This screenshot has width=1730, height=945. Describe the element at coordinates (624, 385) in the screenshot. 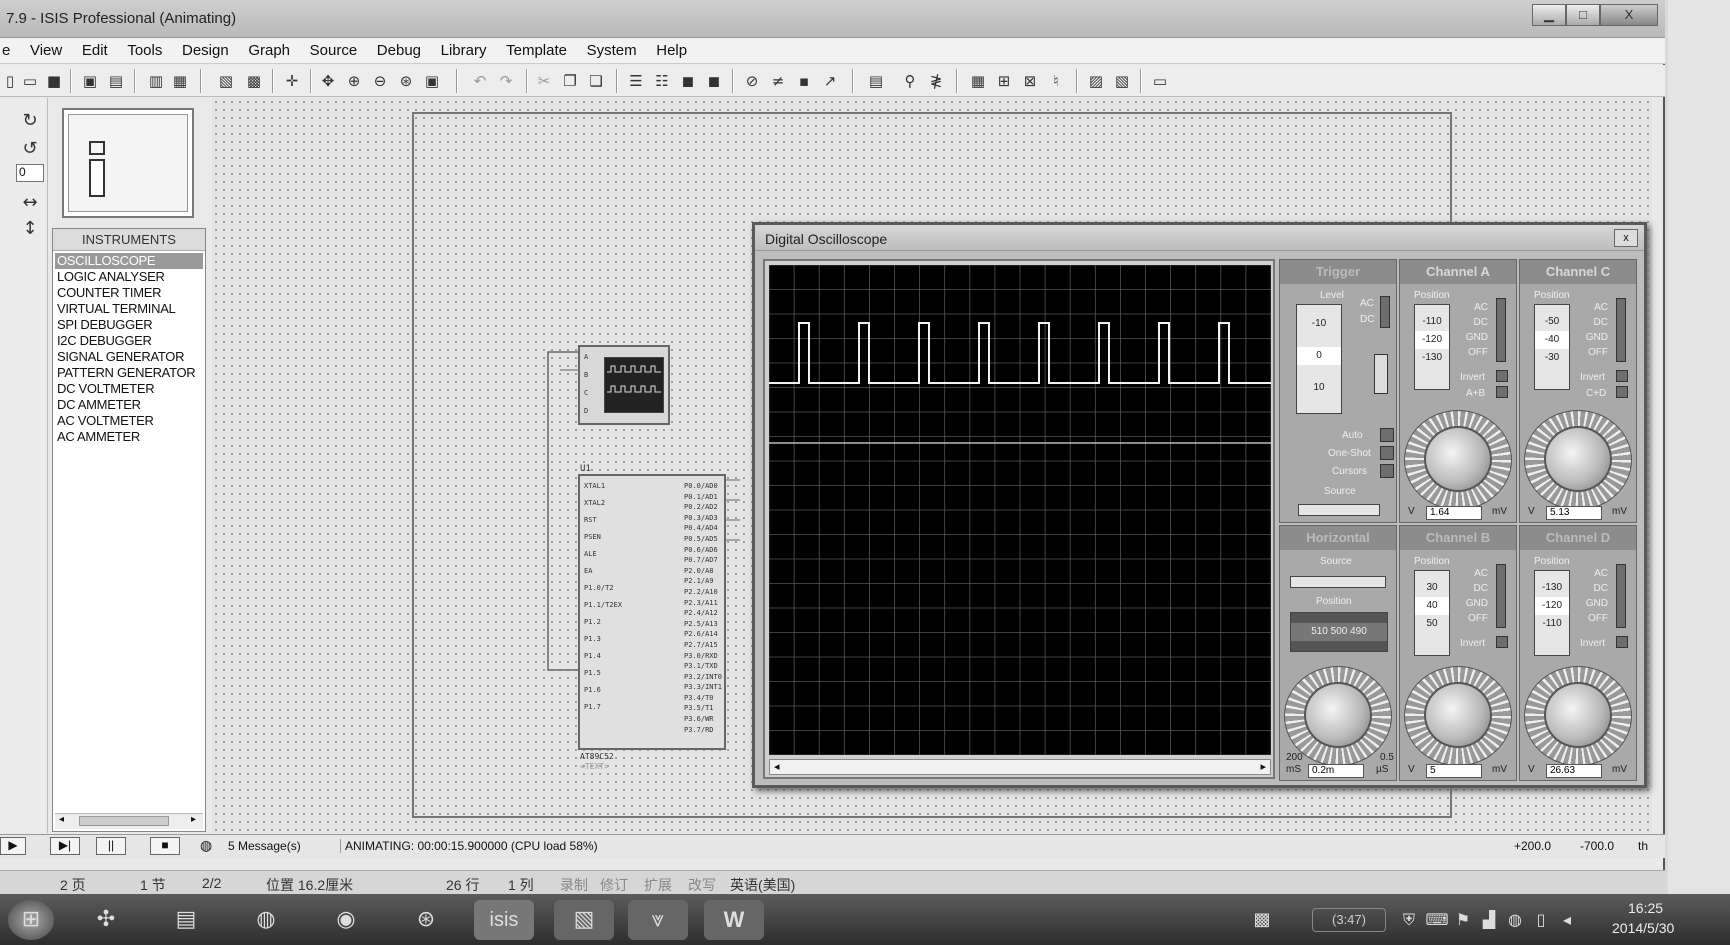

I see `oscilloscope-instrument: A B C D` at that location.